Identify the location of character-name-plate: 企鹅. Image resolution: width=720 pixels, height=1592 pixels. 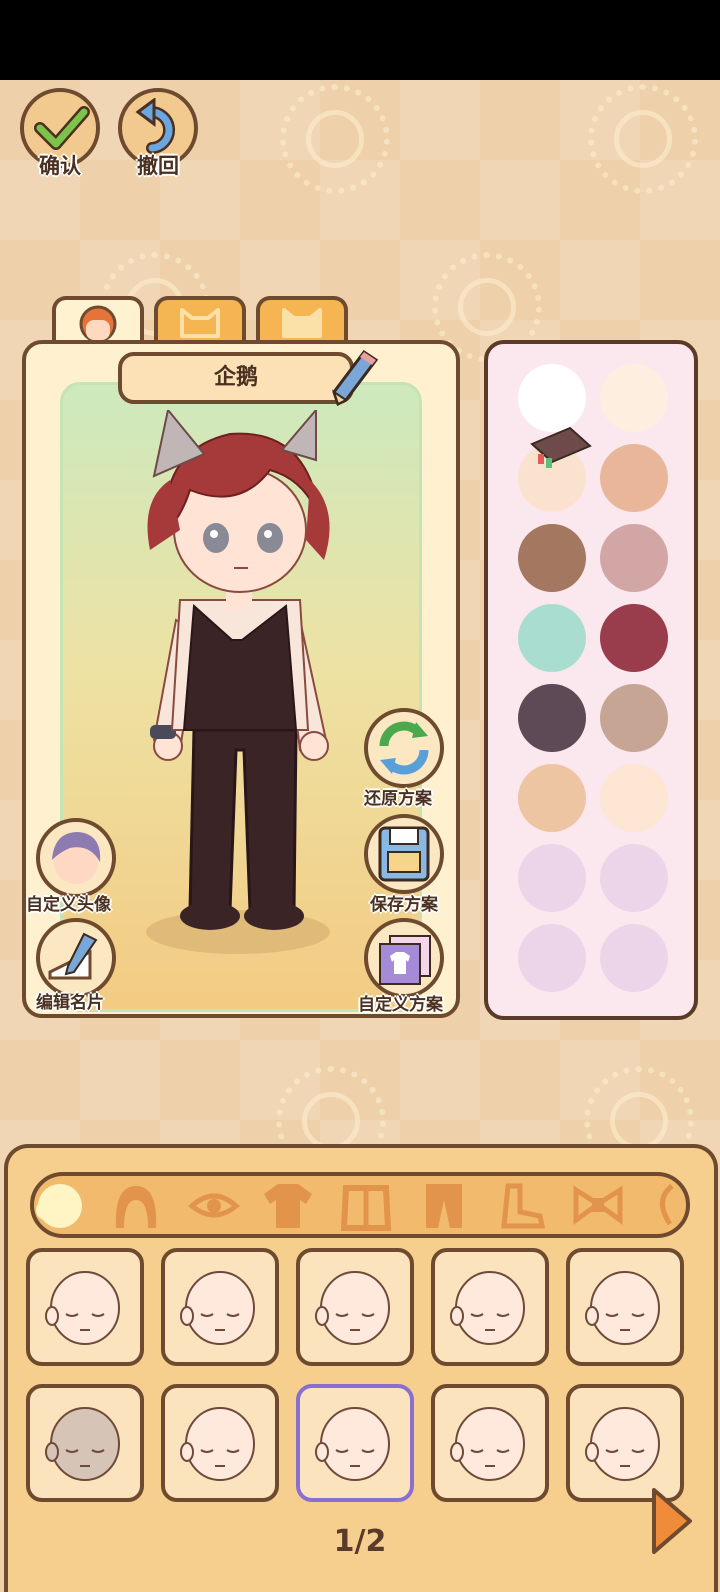
(236, 378).